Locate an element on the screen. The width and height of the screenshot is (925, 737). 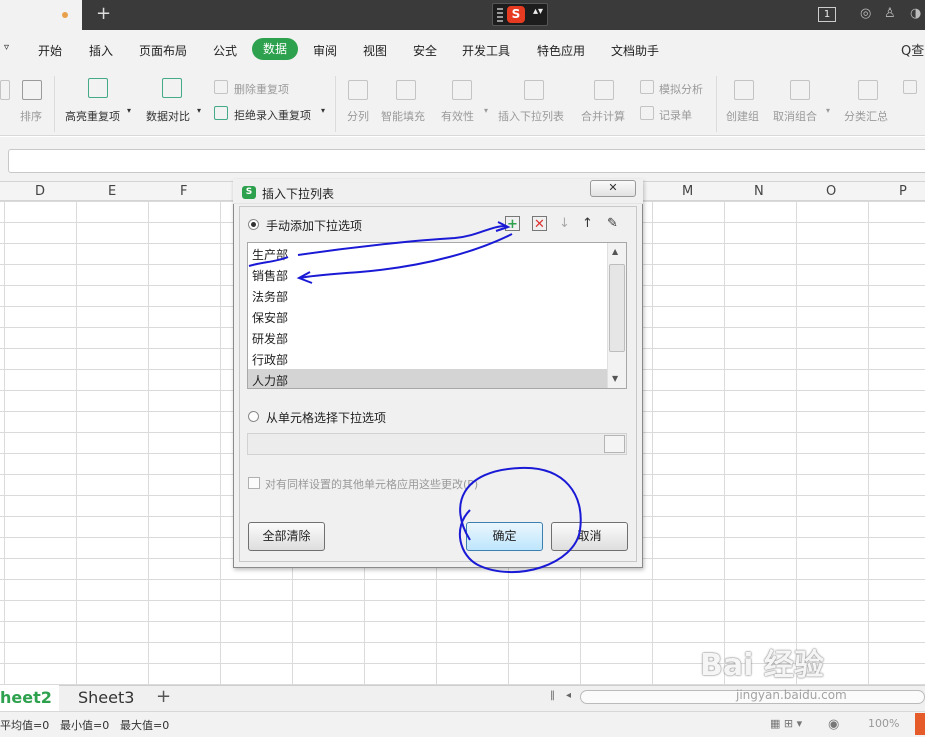
data-compare-button: 数据对比 is located at coordinates (168, 116).